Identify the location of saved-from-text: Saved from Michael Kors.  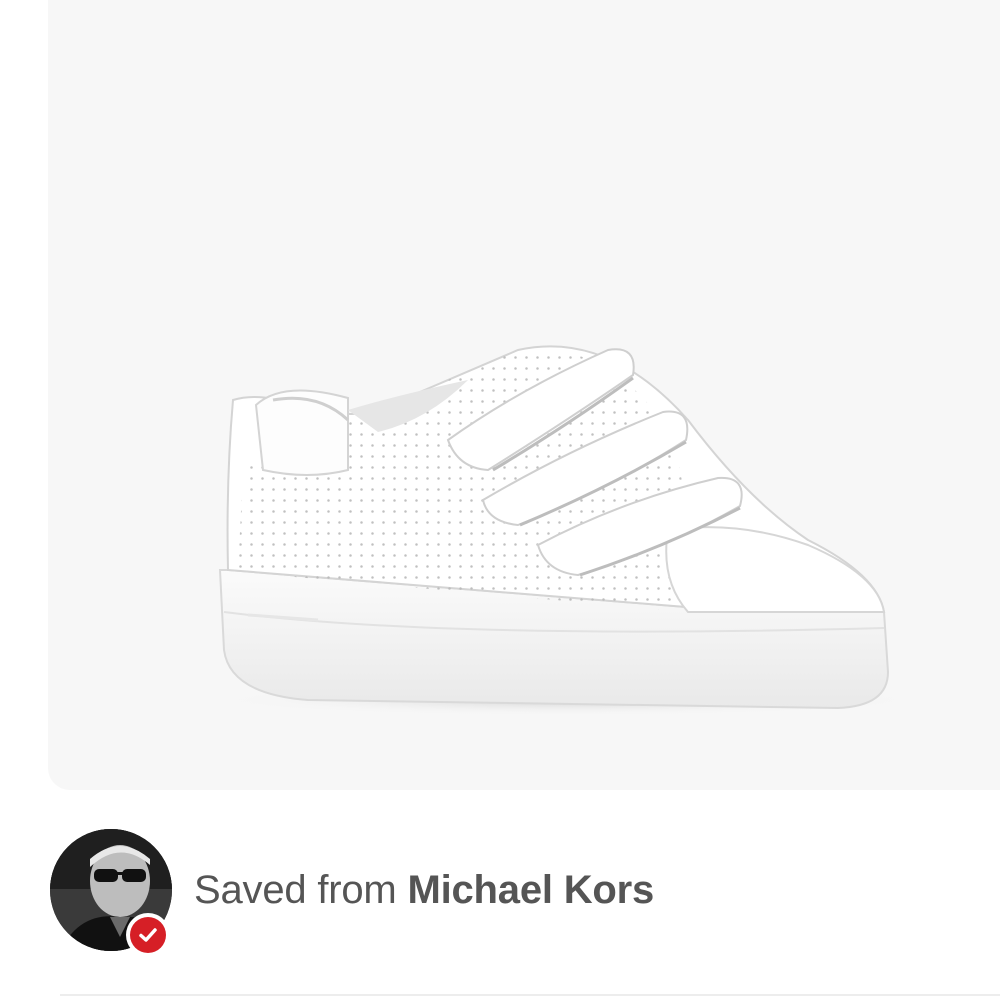
(424, 890).